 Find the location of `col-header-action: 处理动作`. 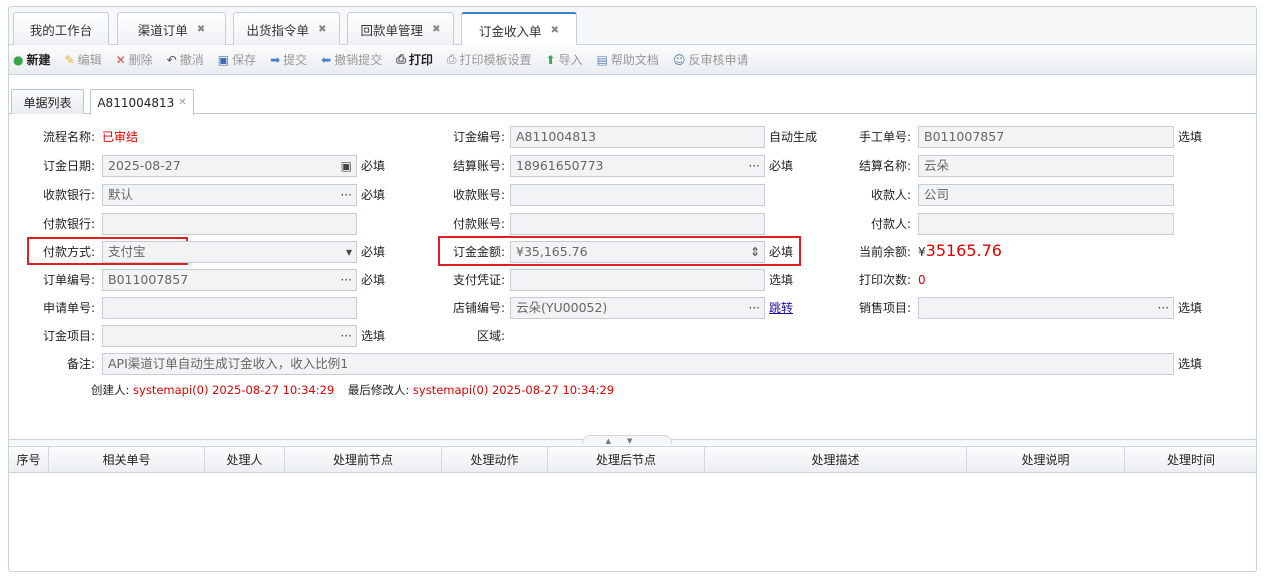

col-header-action: 处理动作 is located at coordinates (495, 460).